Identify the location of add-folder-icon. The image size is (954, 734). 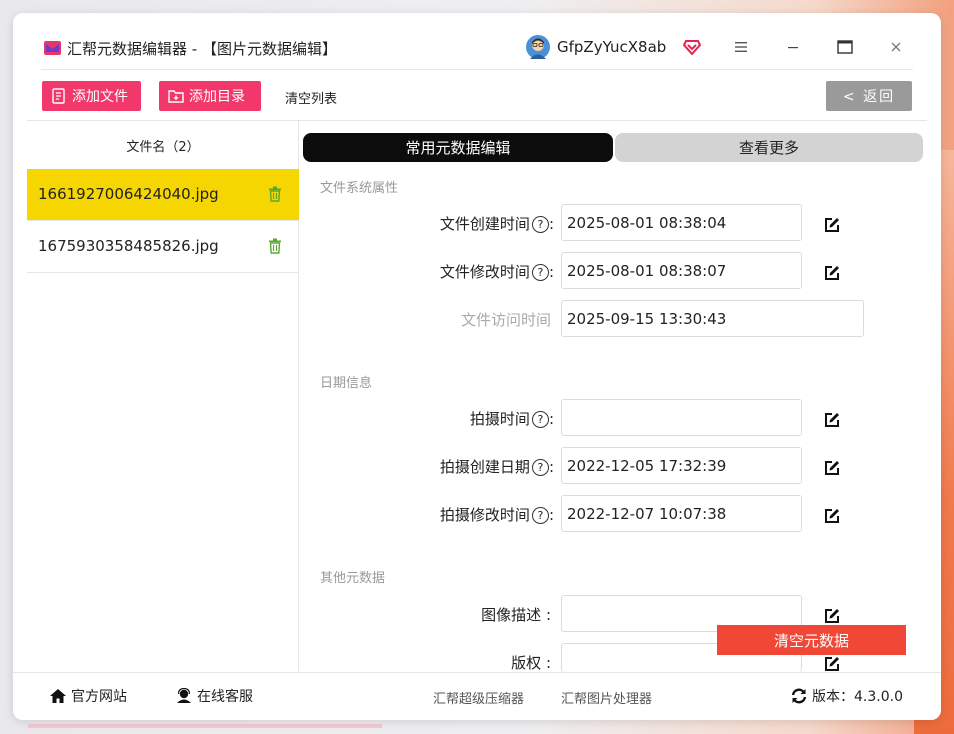
(176, 96).